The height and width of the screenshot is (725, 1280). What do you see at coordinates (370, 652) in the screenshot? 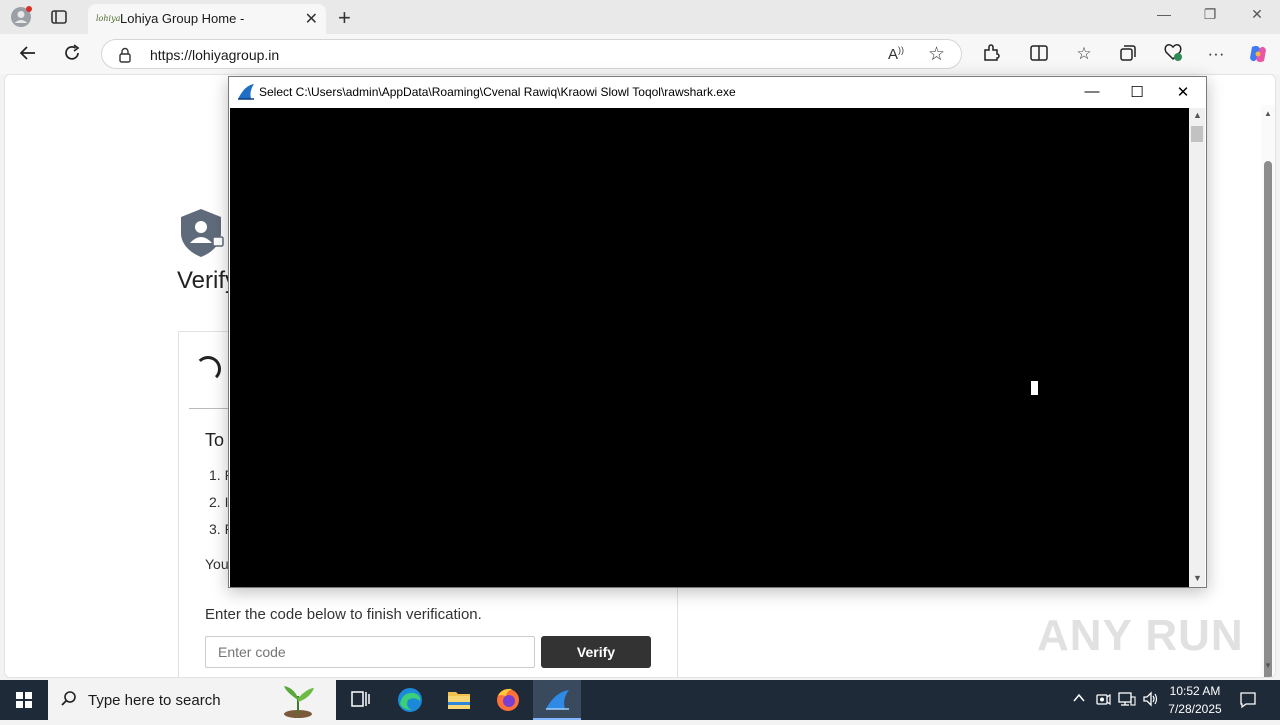
I see `code-input` at bounding box center [370, 652].